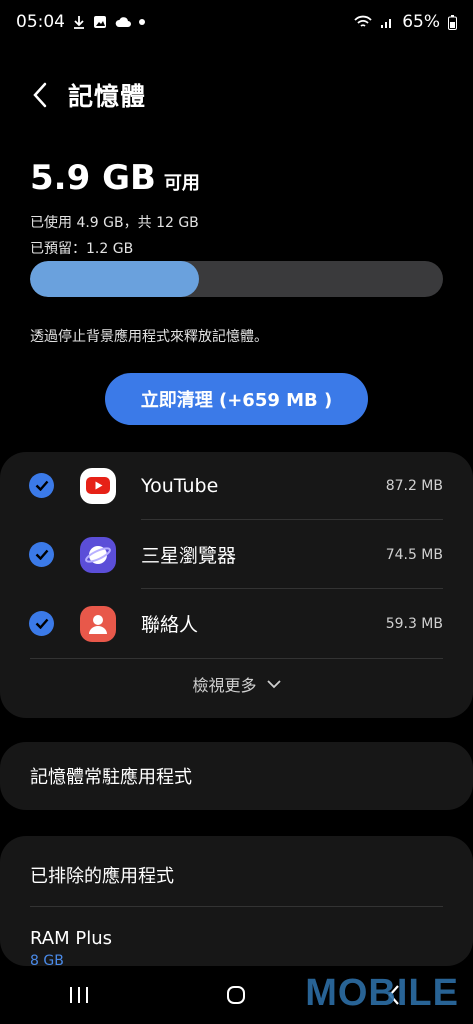 The height and width of the screenshot is (1024, 473). What do you see at coordinates (452, 22) in the screenshot?
I see `battery-icon` at bounding box center [452, 22].